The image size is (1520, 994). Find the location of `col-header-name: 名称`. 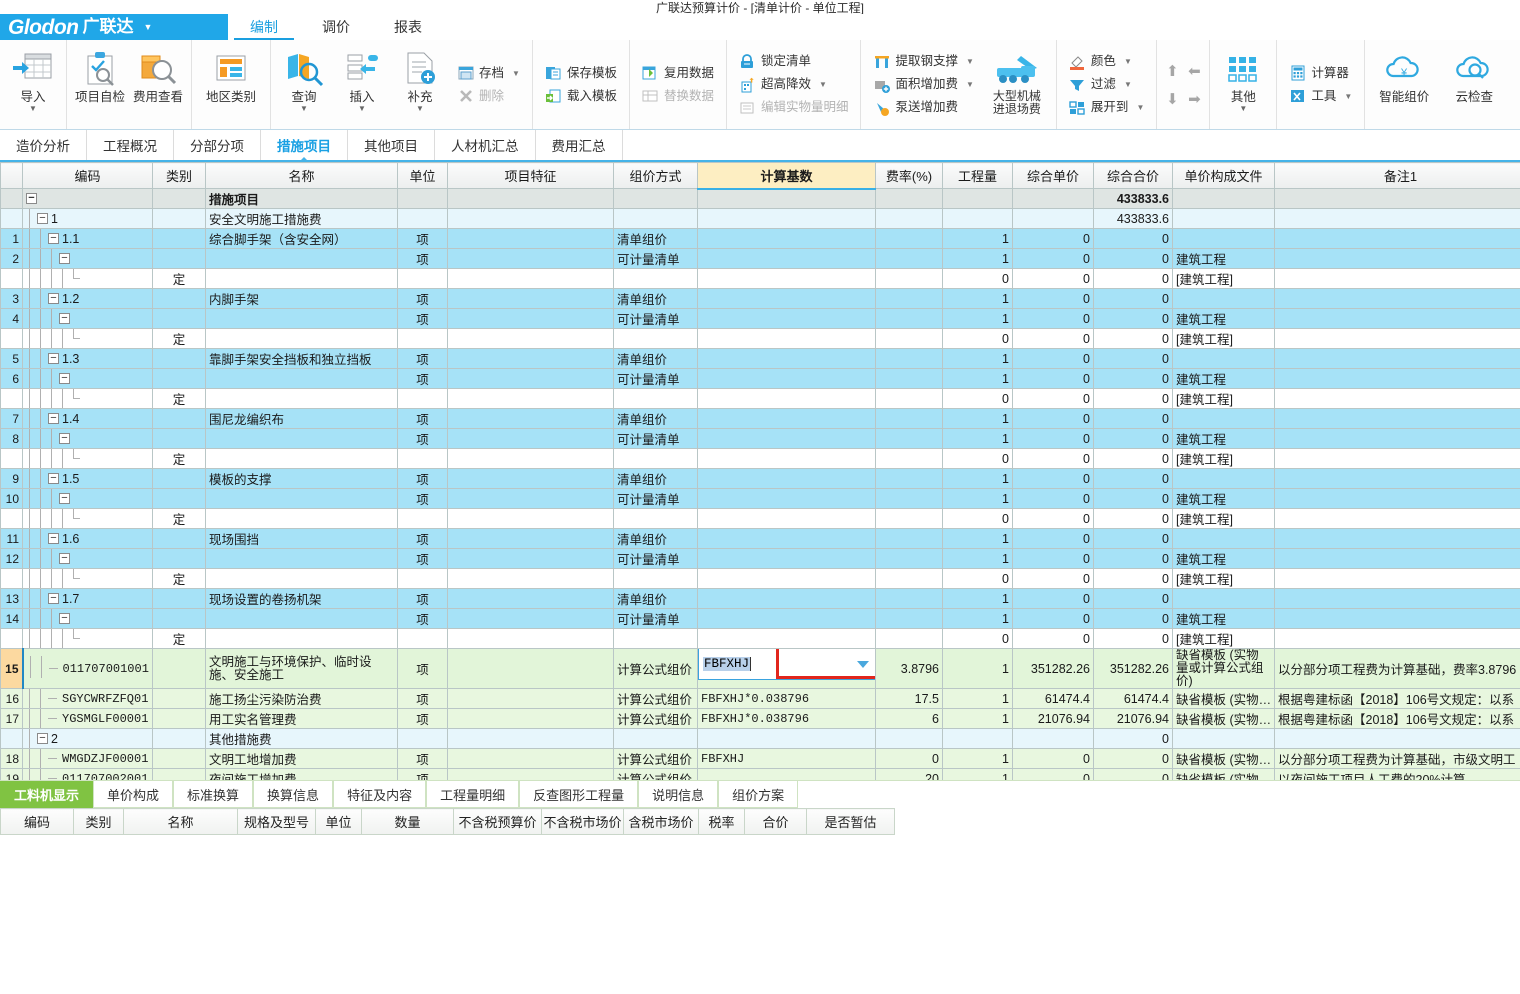

col-header-name: 名称 is located at coordinates (301, 175).